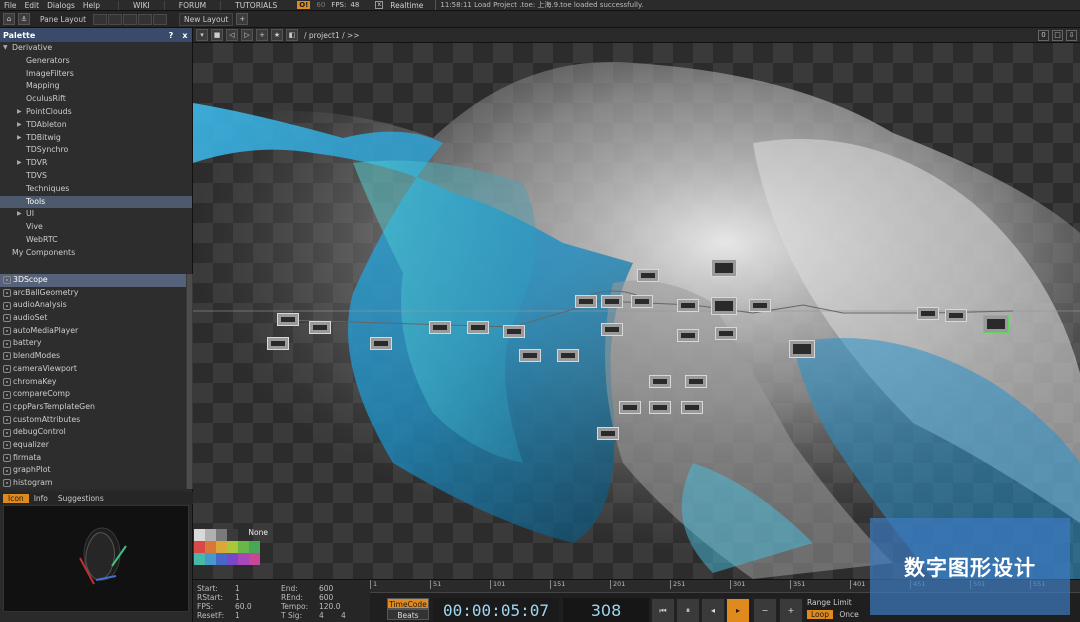 The image size is (1080, 622). What do you see at coordinates (93, 432) in the screenshot?
I see `component-item: debugControl` at bounding box center [93, 432].